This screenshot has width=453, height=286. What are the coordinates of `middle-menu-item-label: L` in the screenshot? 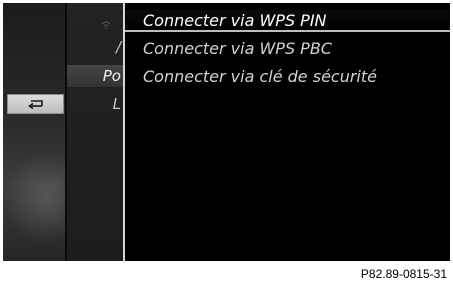 It's located at (116, 104).